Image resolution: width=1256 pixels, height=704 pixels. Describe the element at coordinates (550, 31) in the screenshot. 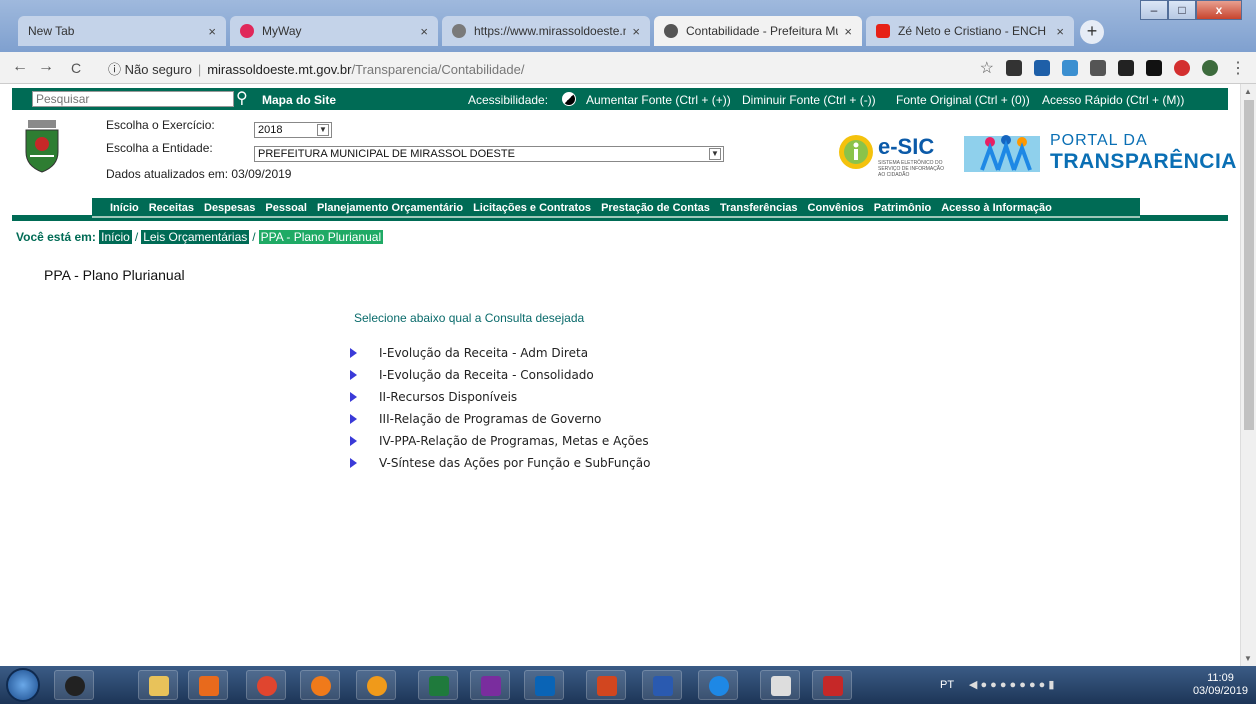

I see `tab-label: https://www.mirassoldoeste.mt` at that location.